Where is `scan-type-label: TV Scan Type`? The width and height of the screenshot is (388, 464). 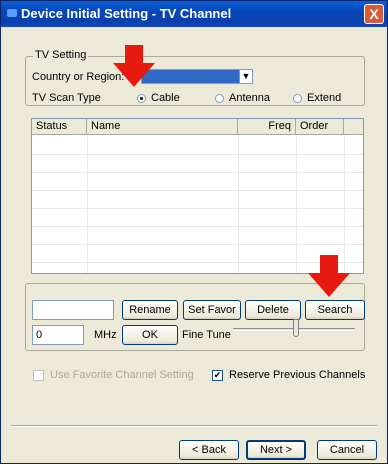 scan-type-label: TV Scan Type is located at coordinates (66, 98).